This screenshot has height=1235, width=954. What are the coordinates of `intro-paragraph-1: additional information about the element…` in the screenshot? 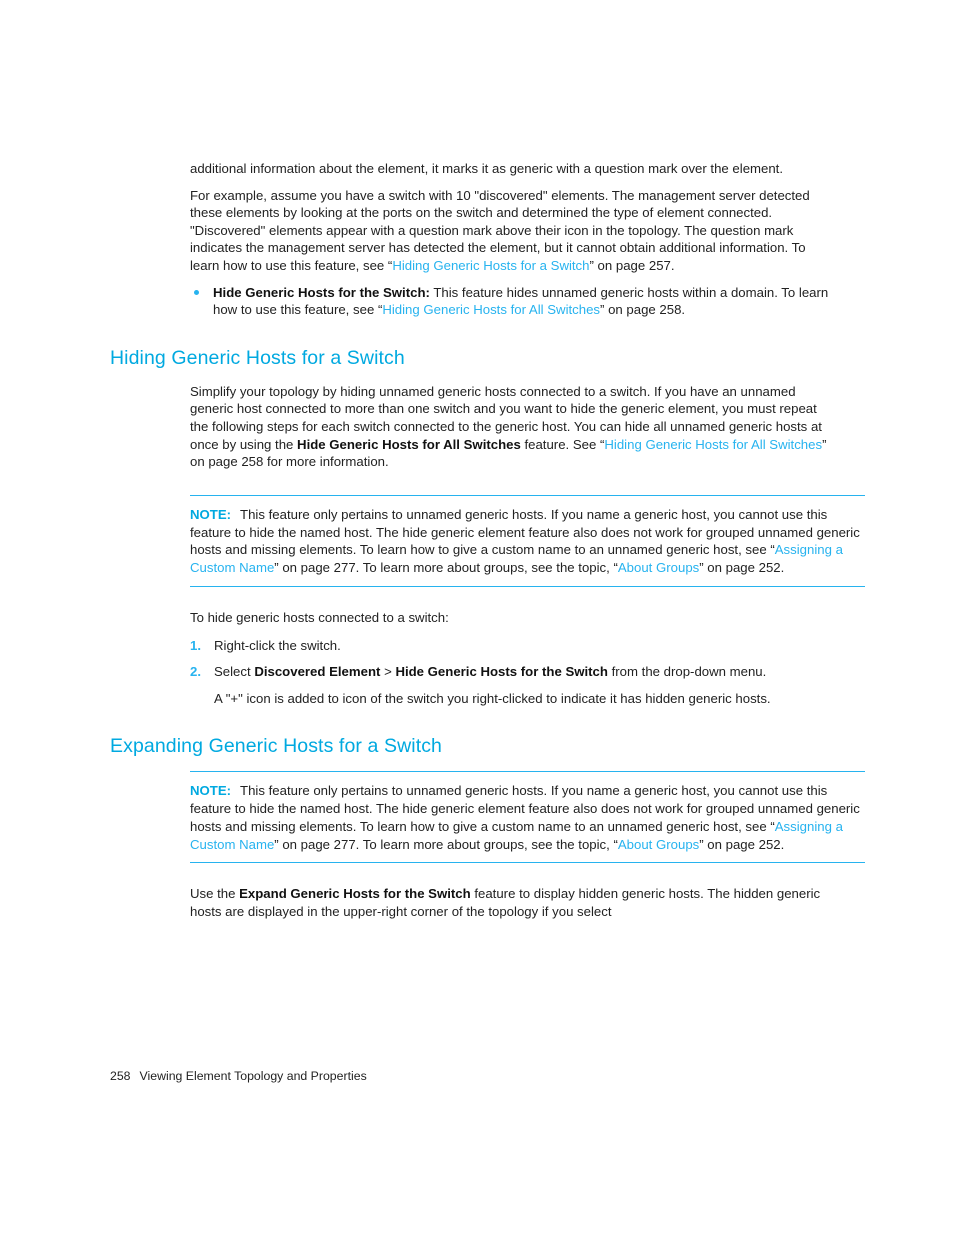 It's located at (487, 168).